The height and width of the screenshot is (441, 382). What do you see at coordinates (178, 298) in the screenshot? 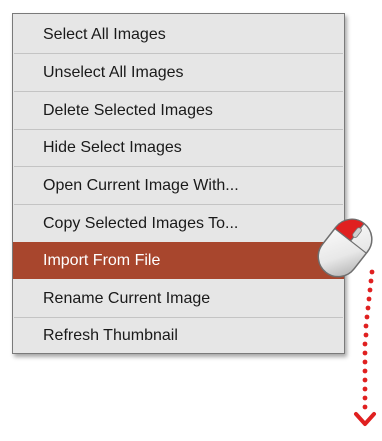
I see `menu-item-rename-current-image: Rename Current Image` at bounding box center [178, 298].